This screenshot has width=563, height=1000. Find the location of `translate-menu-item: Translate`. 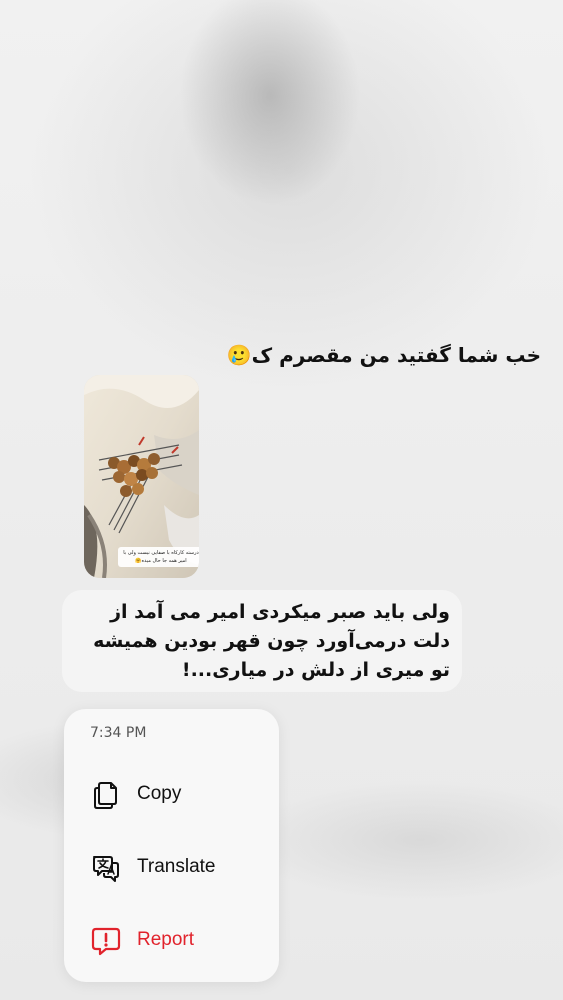

translate-menu-item: Translate is located at coordinates (171, 868).